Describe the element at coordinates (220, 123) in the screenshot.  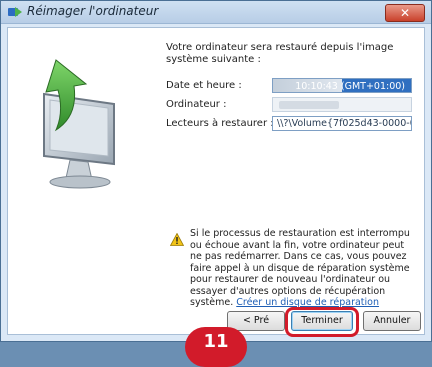
I see `drives-label: Lecteurs à restaurer :` at that location.